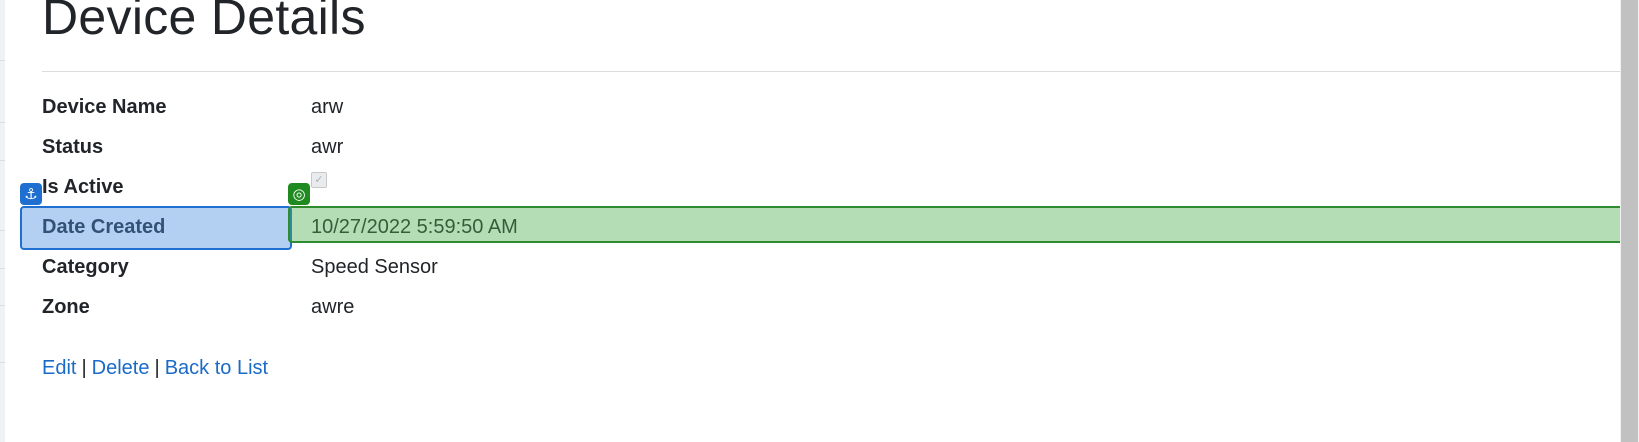 This screenshot has height=442, width=1639. I want to click on delete-link: Delete, so click(121, 368).